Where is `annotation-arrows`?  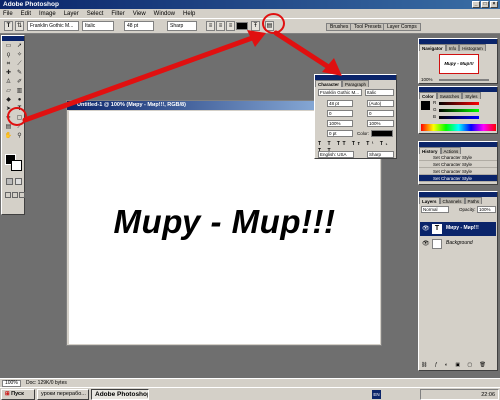
annotation-arrows is located at coordinates (182, 76).